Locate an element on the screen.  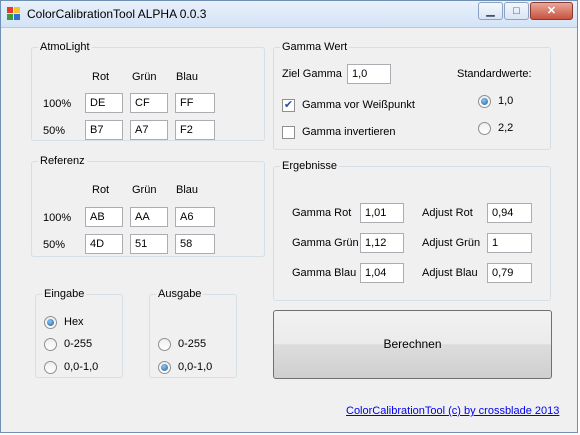
adjust-gruen-output: 1 is located at coordinates (509, 243).